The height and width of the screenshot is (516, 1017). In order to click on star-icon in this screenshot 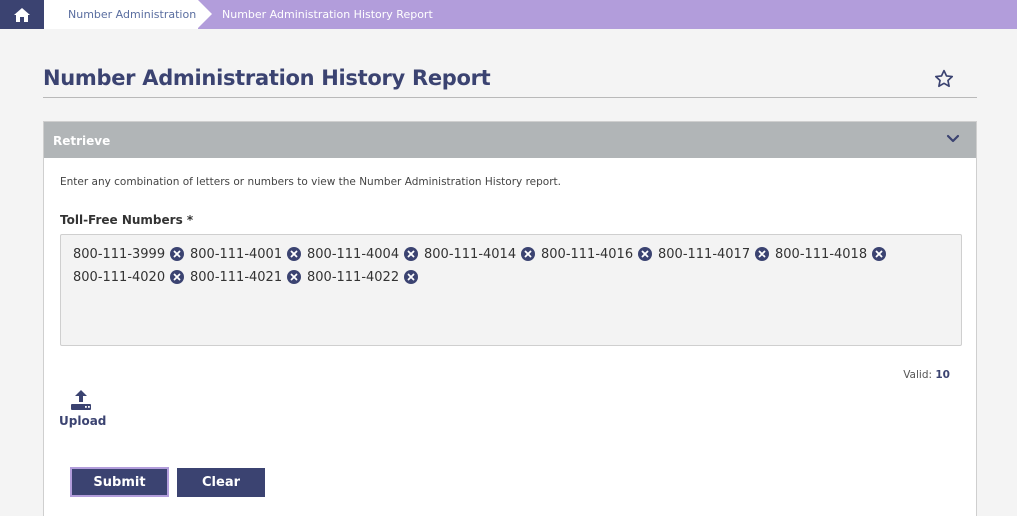, I will do `click(944, 79)`.